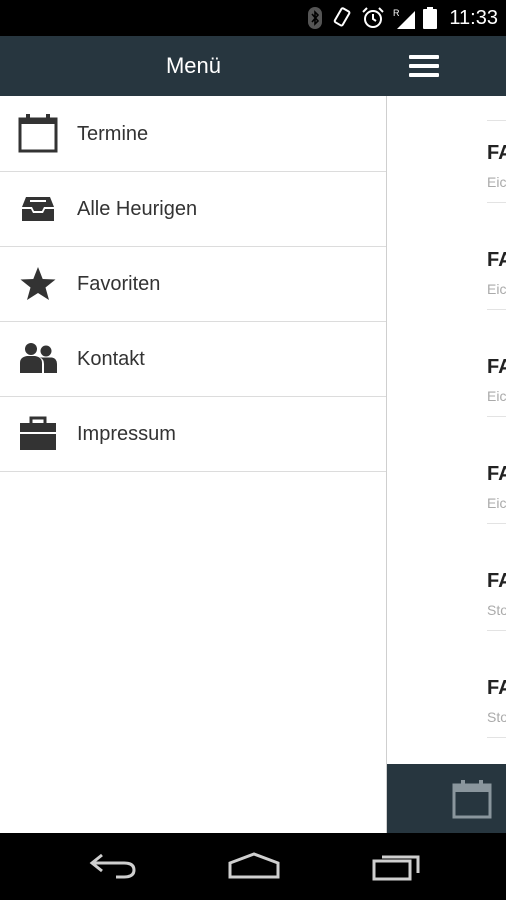 The image size is (506, 900). I want to click on recent-apps-icon, so click(396, 866).